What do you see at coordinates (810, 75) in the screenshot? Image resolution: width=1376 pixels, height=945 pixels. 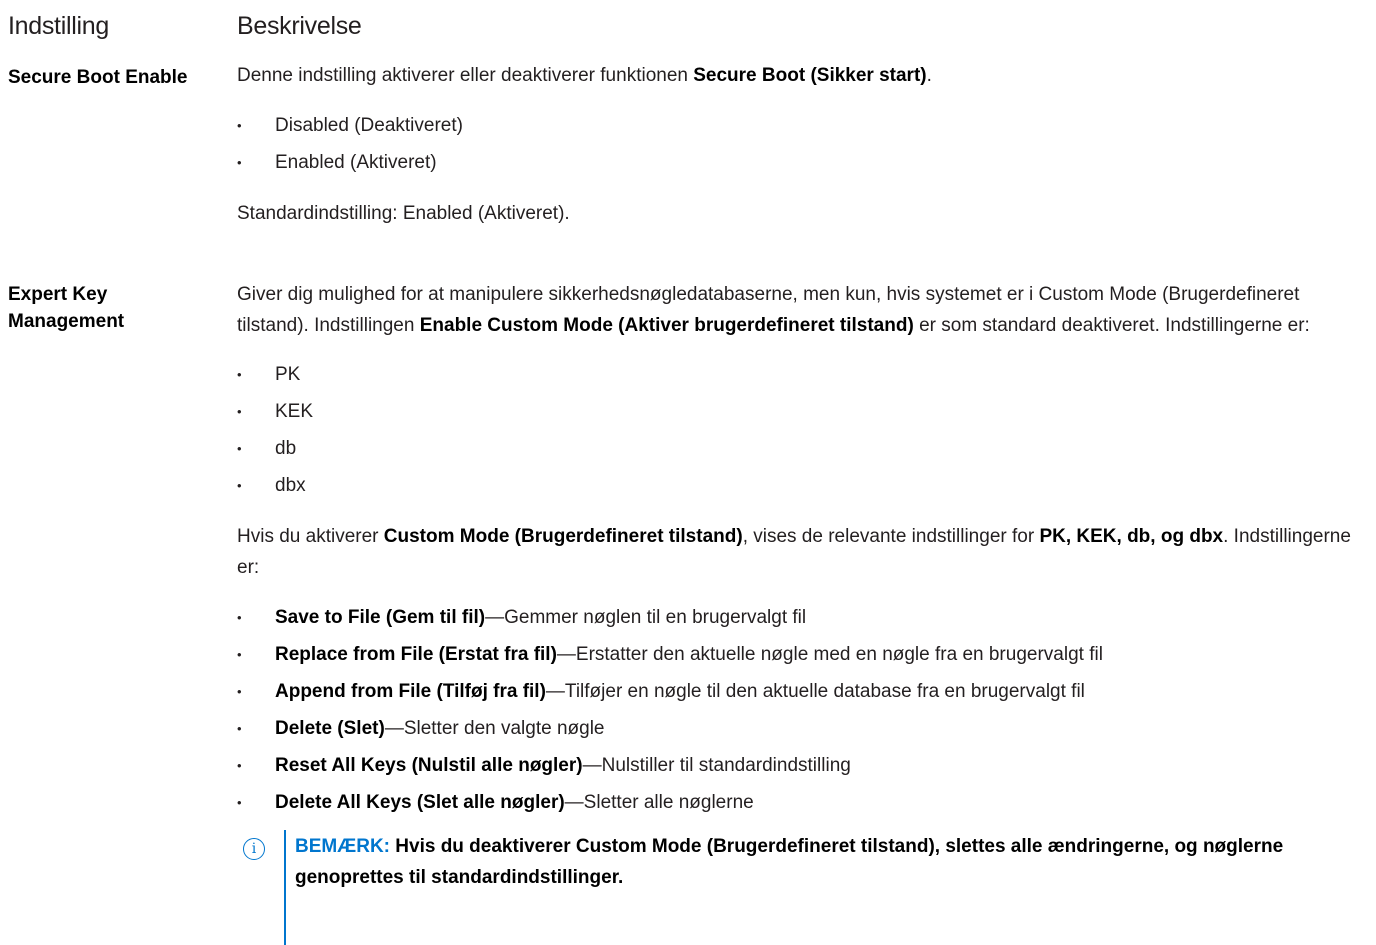 I see `intro-bold: Secure Boot (Sikker start)` at bounding box center [810, 75].